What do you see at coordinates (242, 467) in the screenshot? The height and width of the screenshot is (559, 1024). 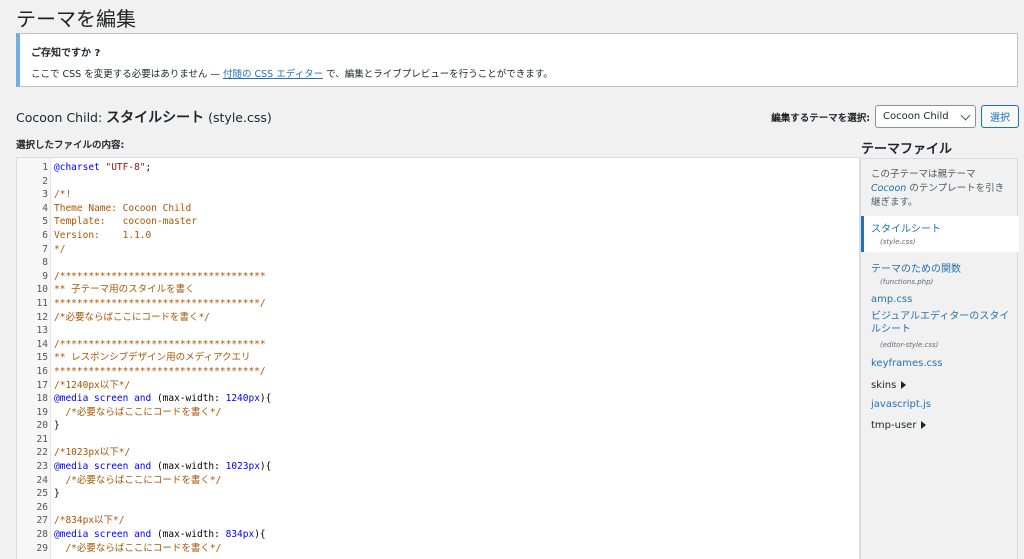 I see `code-token: 1023px` at bounding box center [242, 467].